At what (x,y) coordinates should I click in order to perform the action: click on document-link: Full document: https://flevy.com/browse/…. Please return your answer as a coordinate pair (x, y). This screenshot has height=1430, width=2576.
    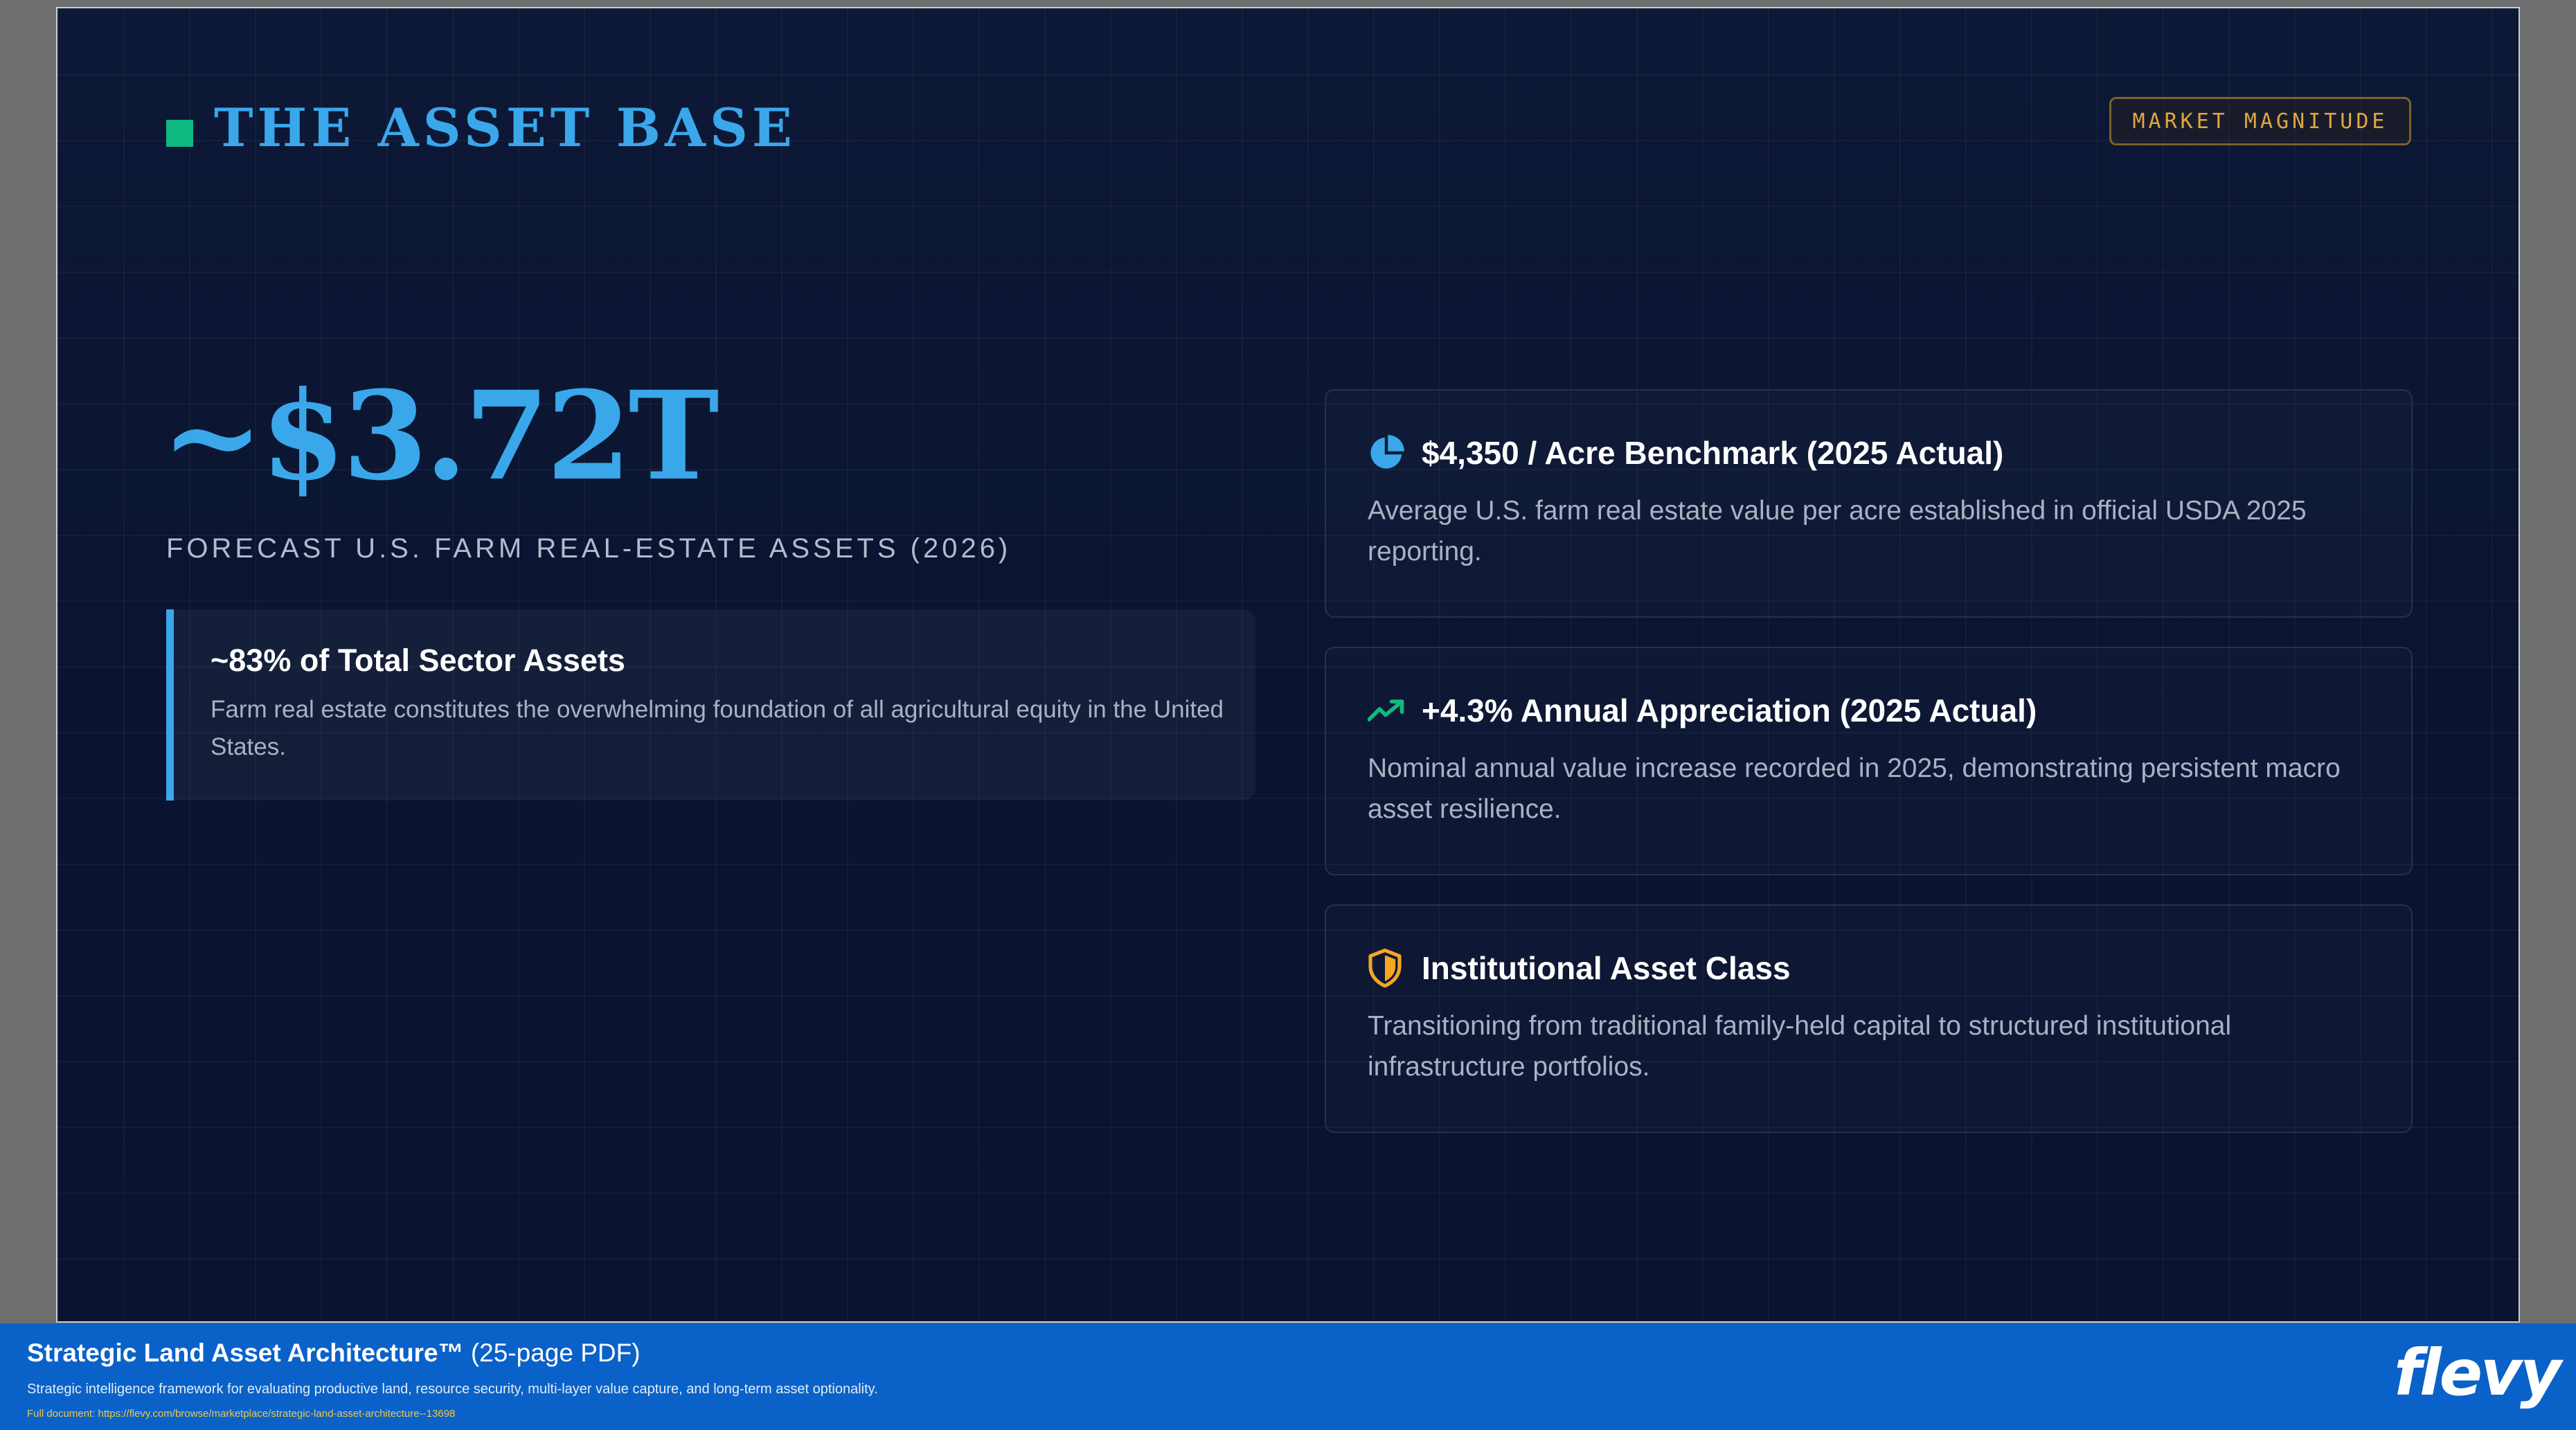
    Looking at the image, I should click on (241, 1414).